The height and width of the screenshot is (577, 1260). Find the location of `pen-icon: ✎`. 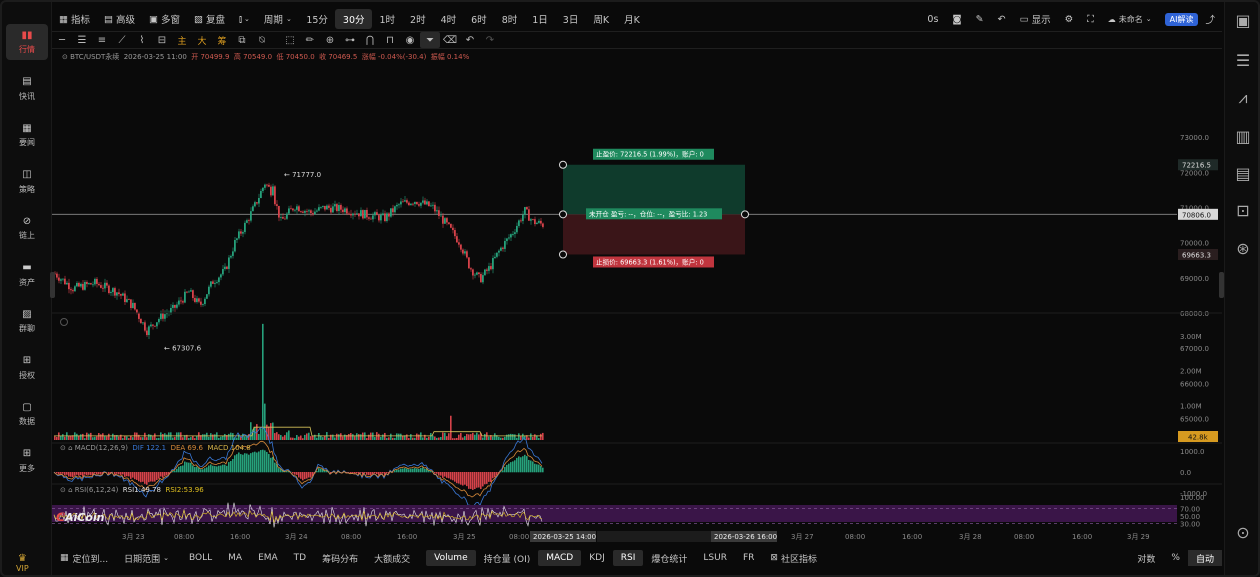

pen-icon: ✎ is located at coordinates (980, 19).